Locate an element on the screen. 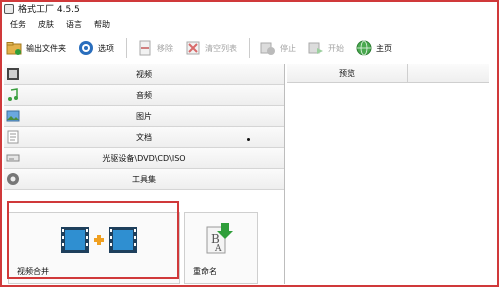 The image size is (499, 287). options-label: 选项 is located at coordinates (106, 48).